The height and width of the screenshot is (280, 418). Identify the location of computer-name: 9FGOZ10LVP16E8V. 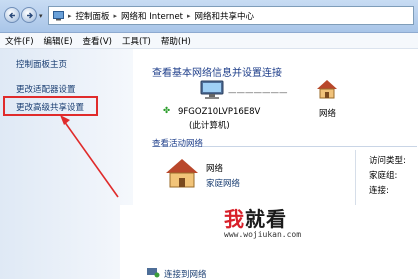
(219, 112).